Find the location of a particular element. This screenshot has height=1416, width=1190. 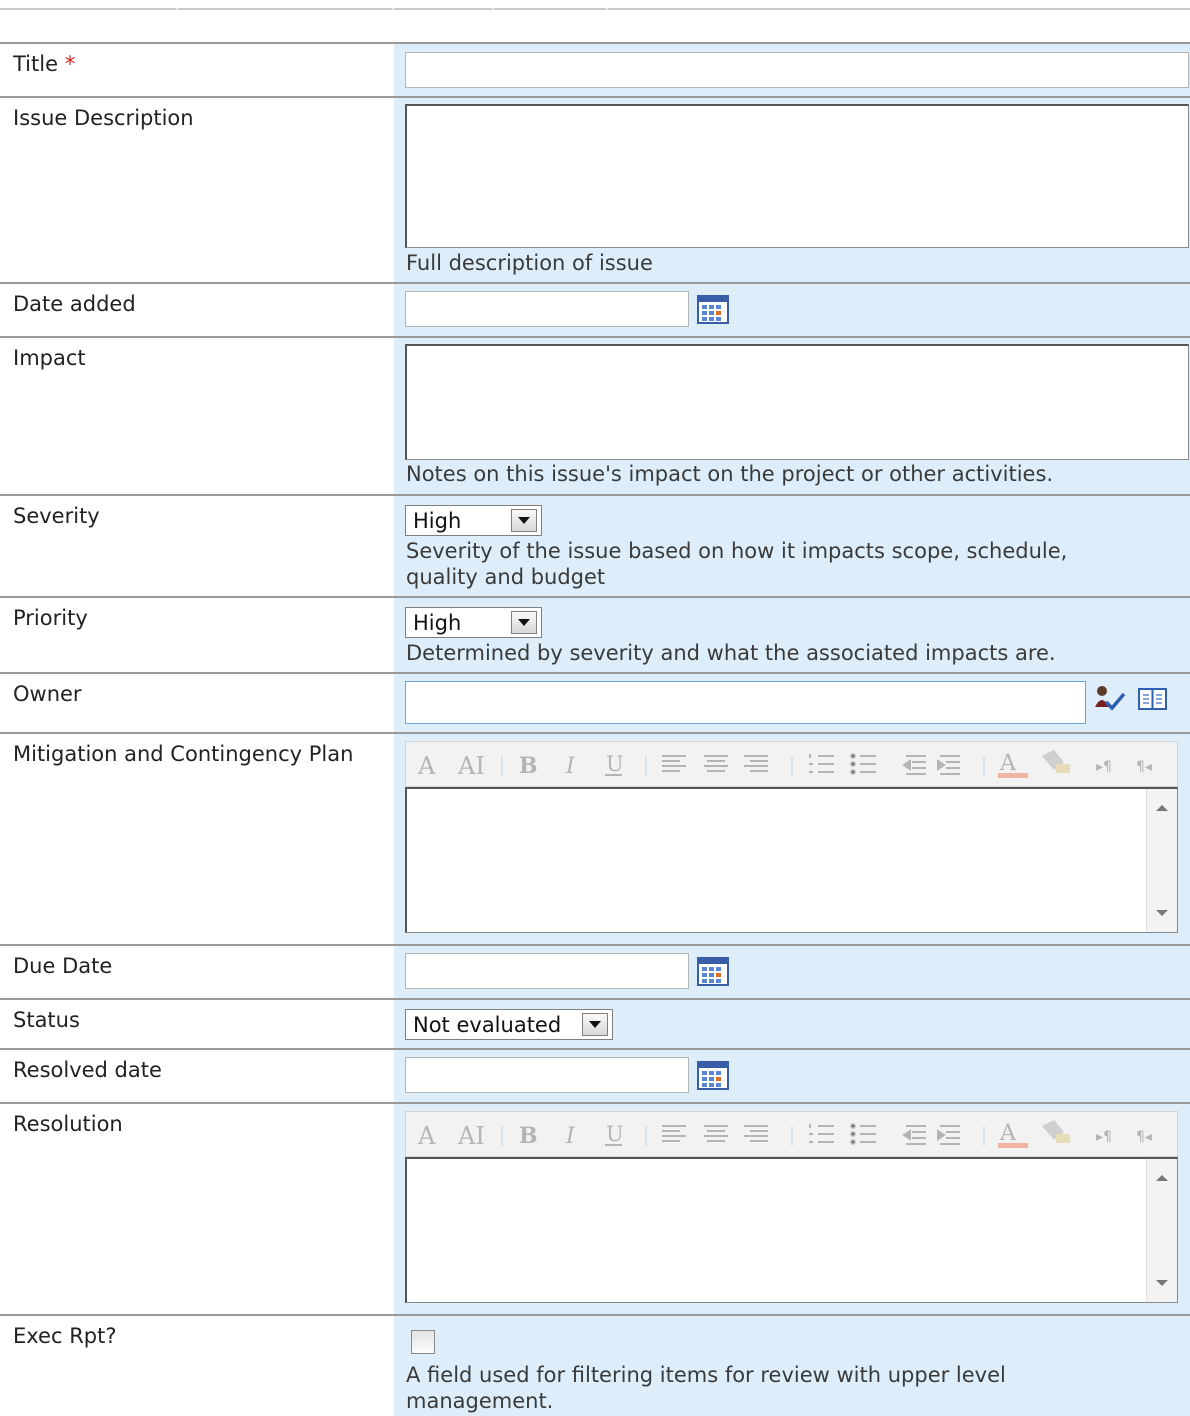

title-input is located at coordinates (797, 70).